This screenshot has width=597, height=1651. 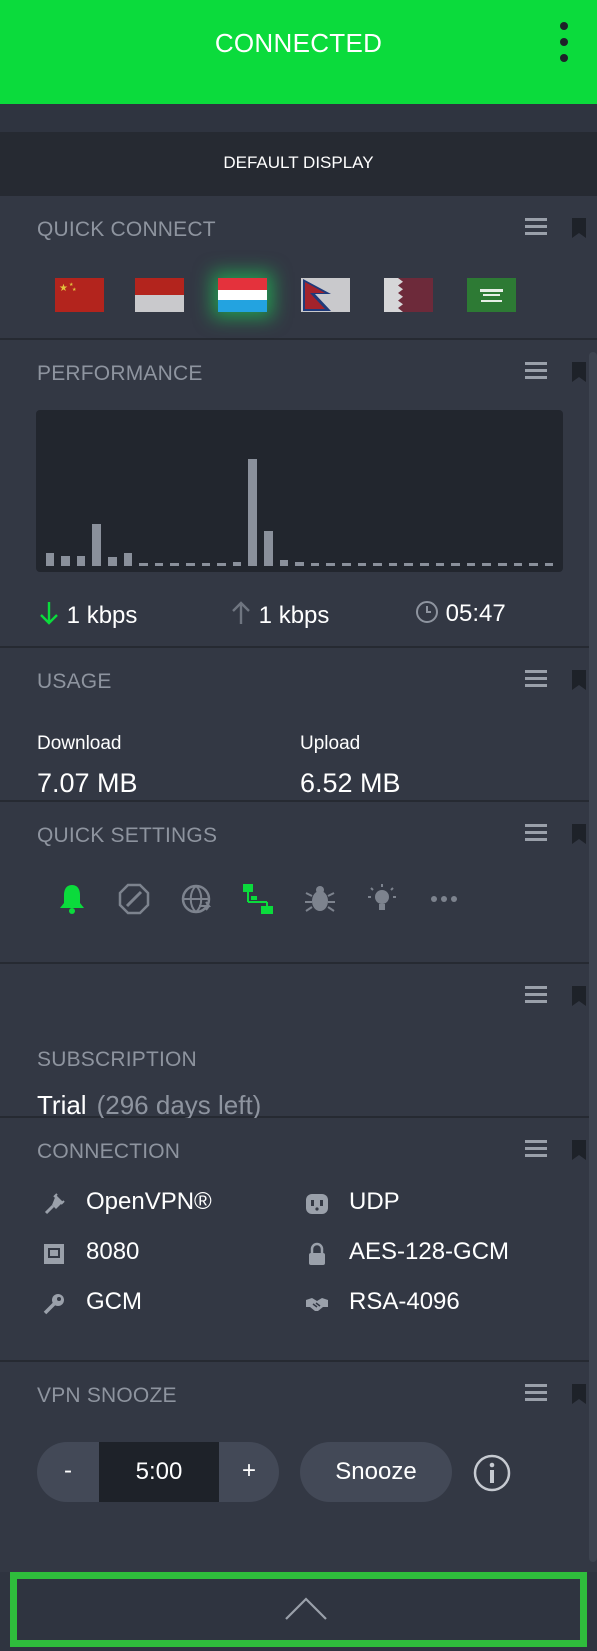 I want to click on flag-indonesia, so click(x=159, y=295).